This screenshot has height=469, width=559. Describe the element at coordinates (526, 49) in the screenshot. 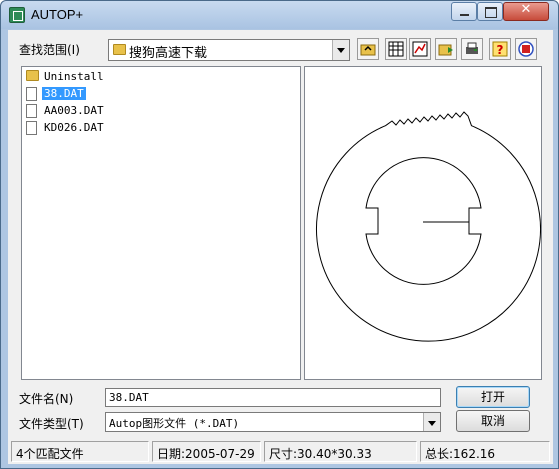

I see `note-icon` at that location.